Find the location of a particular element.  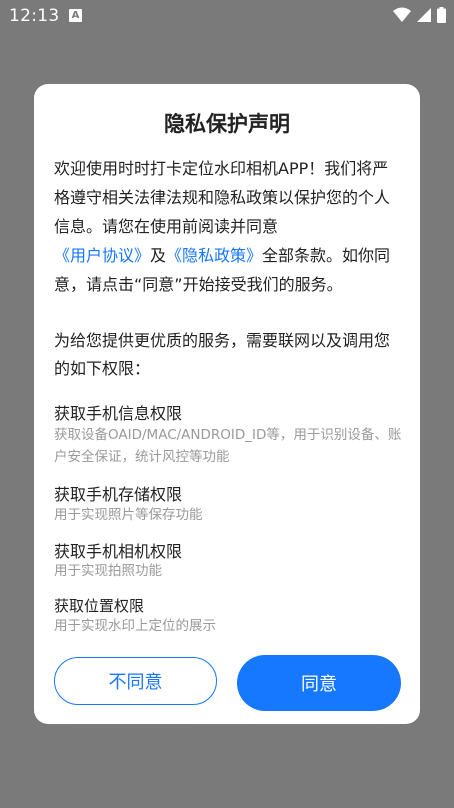

permission-desc-location: 用于实现水印上定位的展示 is located at coordinates (135, 626).